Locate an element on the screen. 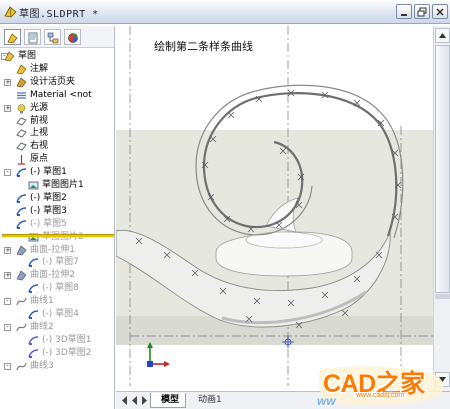  tree-item-label: (-) 草图3 is located at coordinates (48, 210).